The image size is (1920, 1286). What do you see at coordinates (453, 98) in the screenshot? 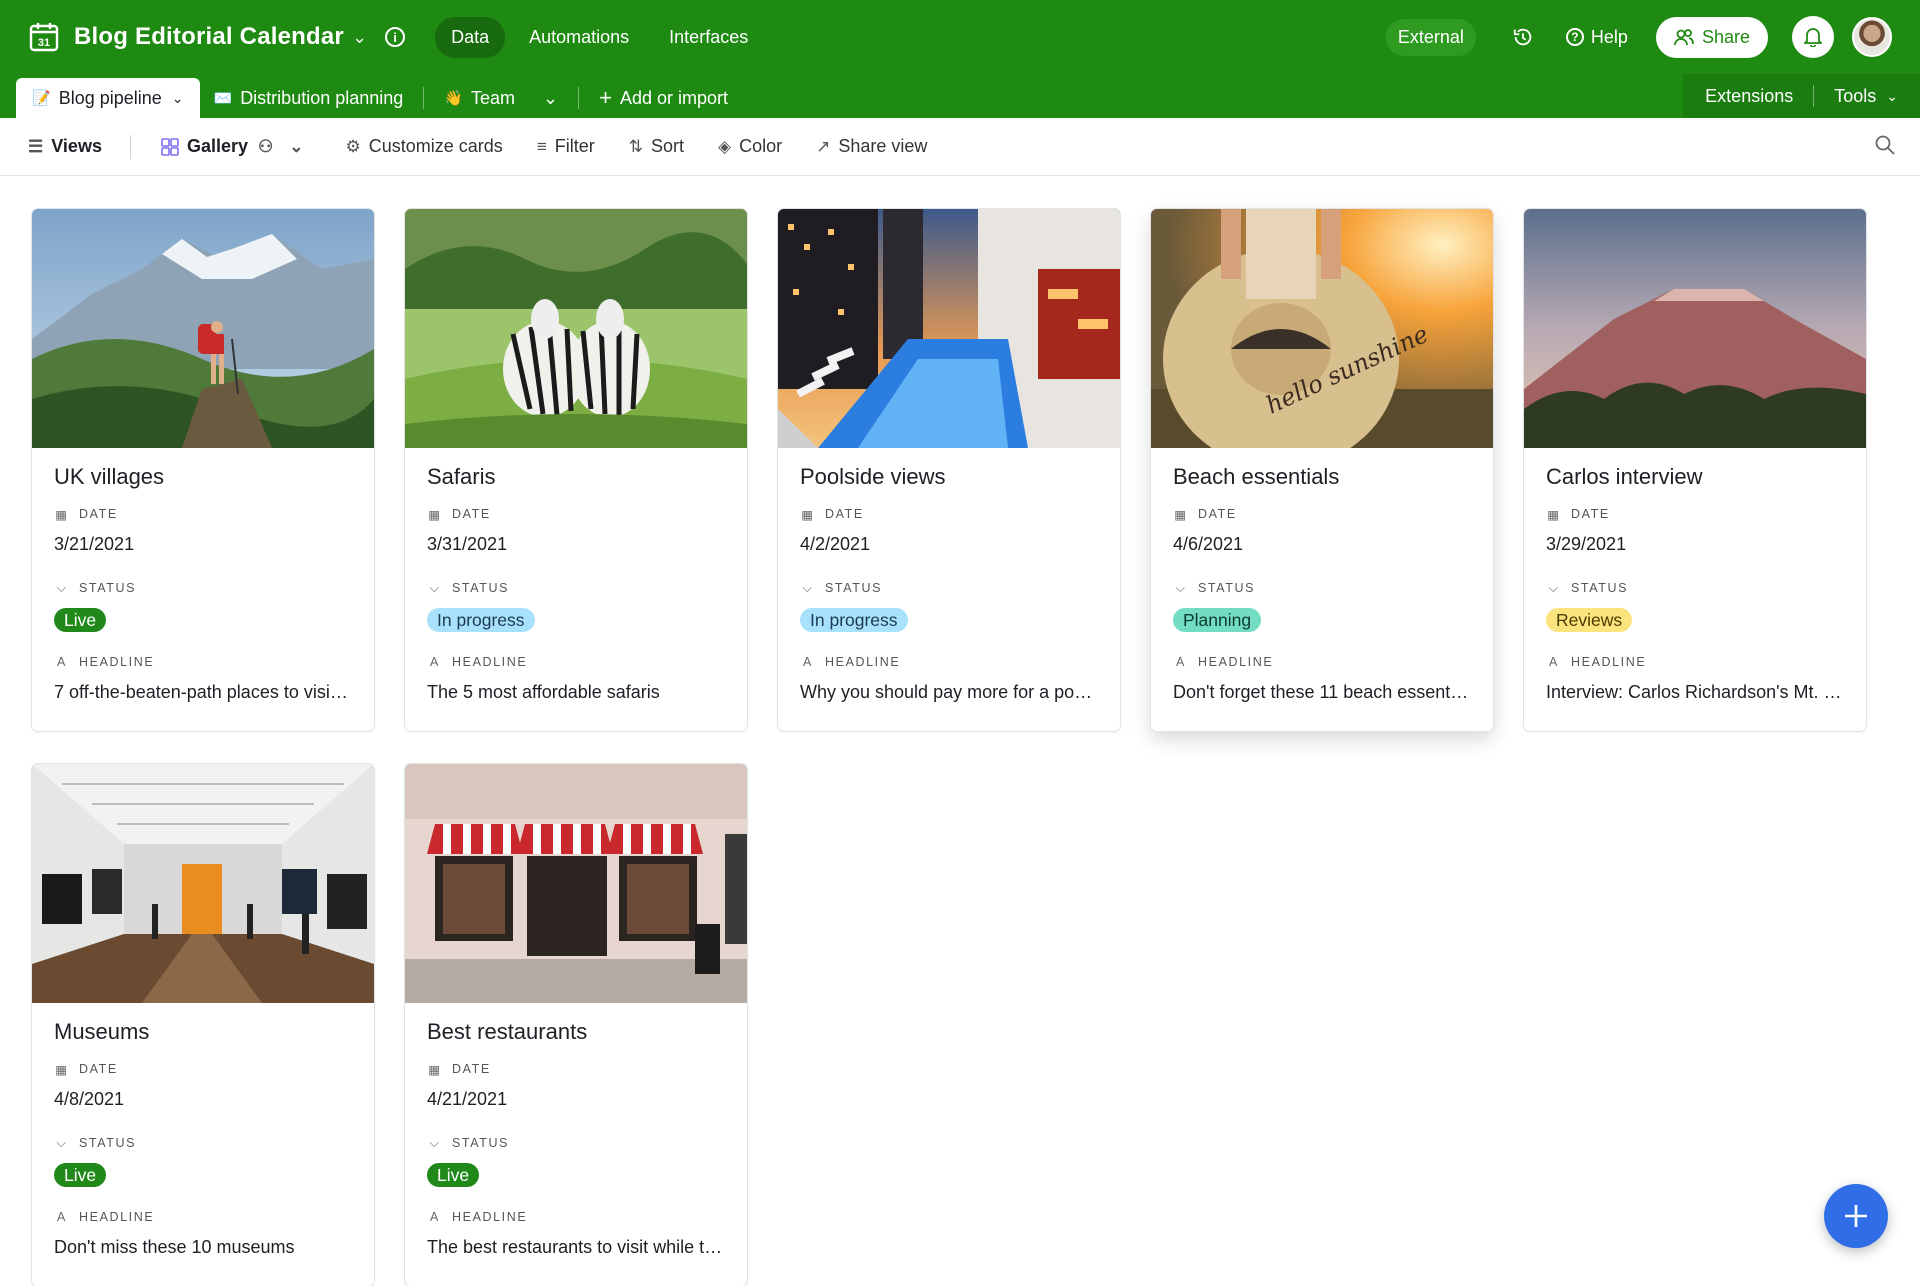
I see `waving-hand-icon: 👋` at bounding box center [453, 98].